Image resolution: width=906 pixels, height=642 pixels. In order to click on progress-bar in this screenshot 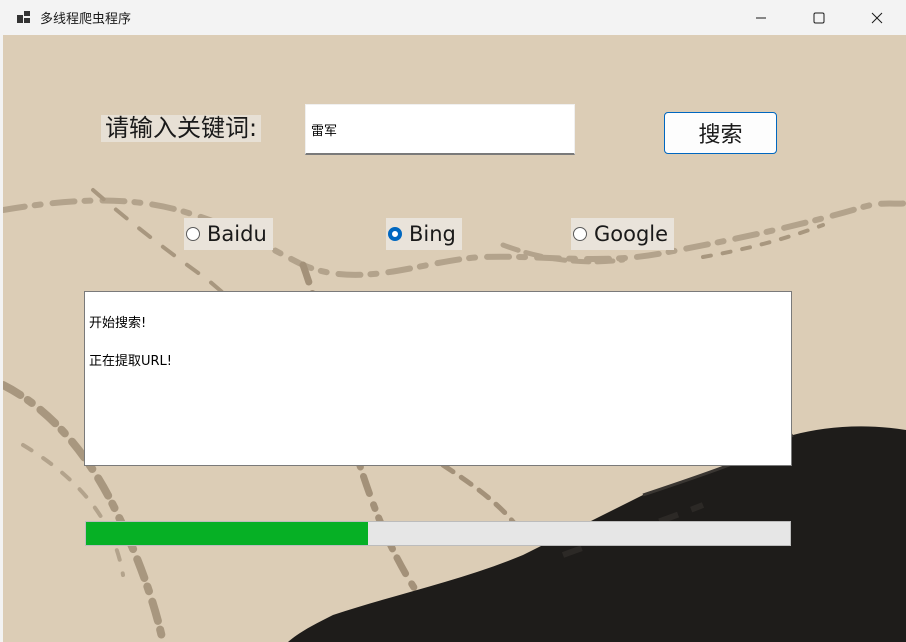, I will do `click(438, 533)`.